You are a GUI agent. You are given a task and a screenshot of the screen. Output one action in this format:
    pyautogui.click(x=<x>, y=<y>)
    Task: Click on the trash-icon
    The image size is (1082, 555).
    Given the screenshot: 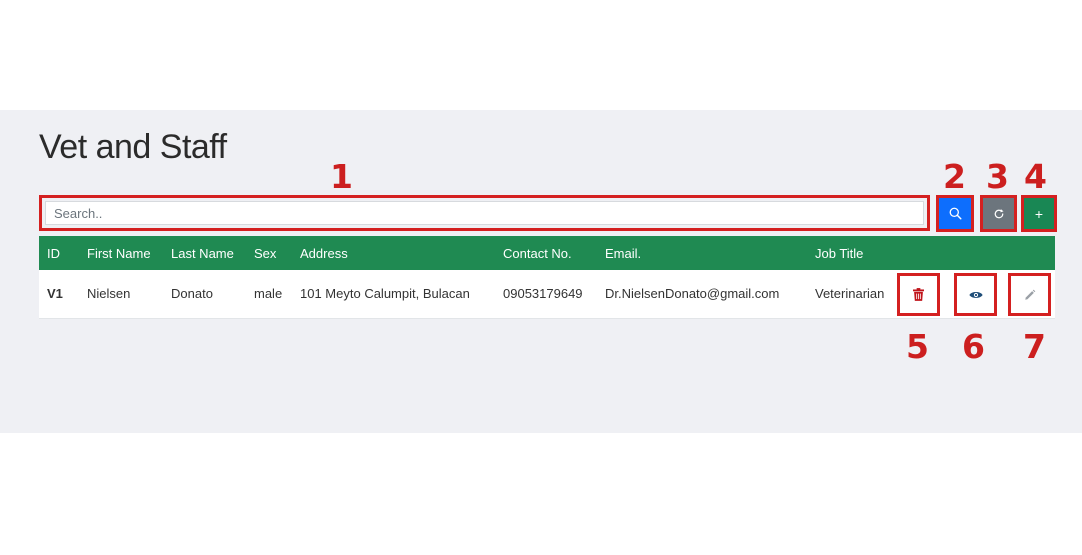 What is the action you would take?
    pyautogui.click(x=918, y=294)
    